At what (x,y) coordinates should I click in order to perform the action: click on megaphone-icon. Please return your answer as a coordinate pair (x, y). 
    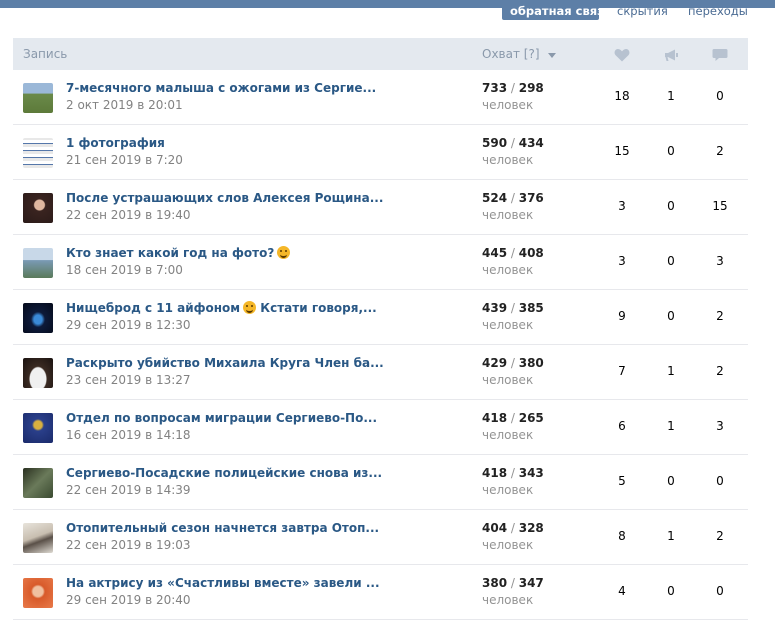
    Looking at the image, I should click on (671, 54).